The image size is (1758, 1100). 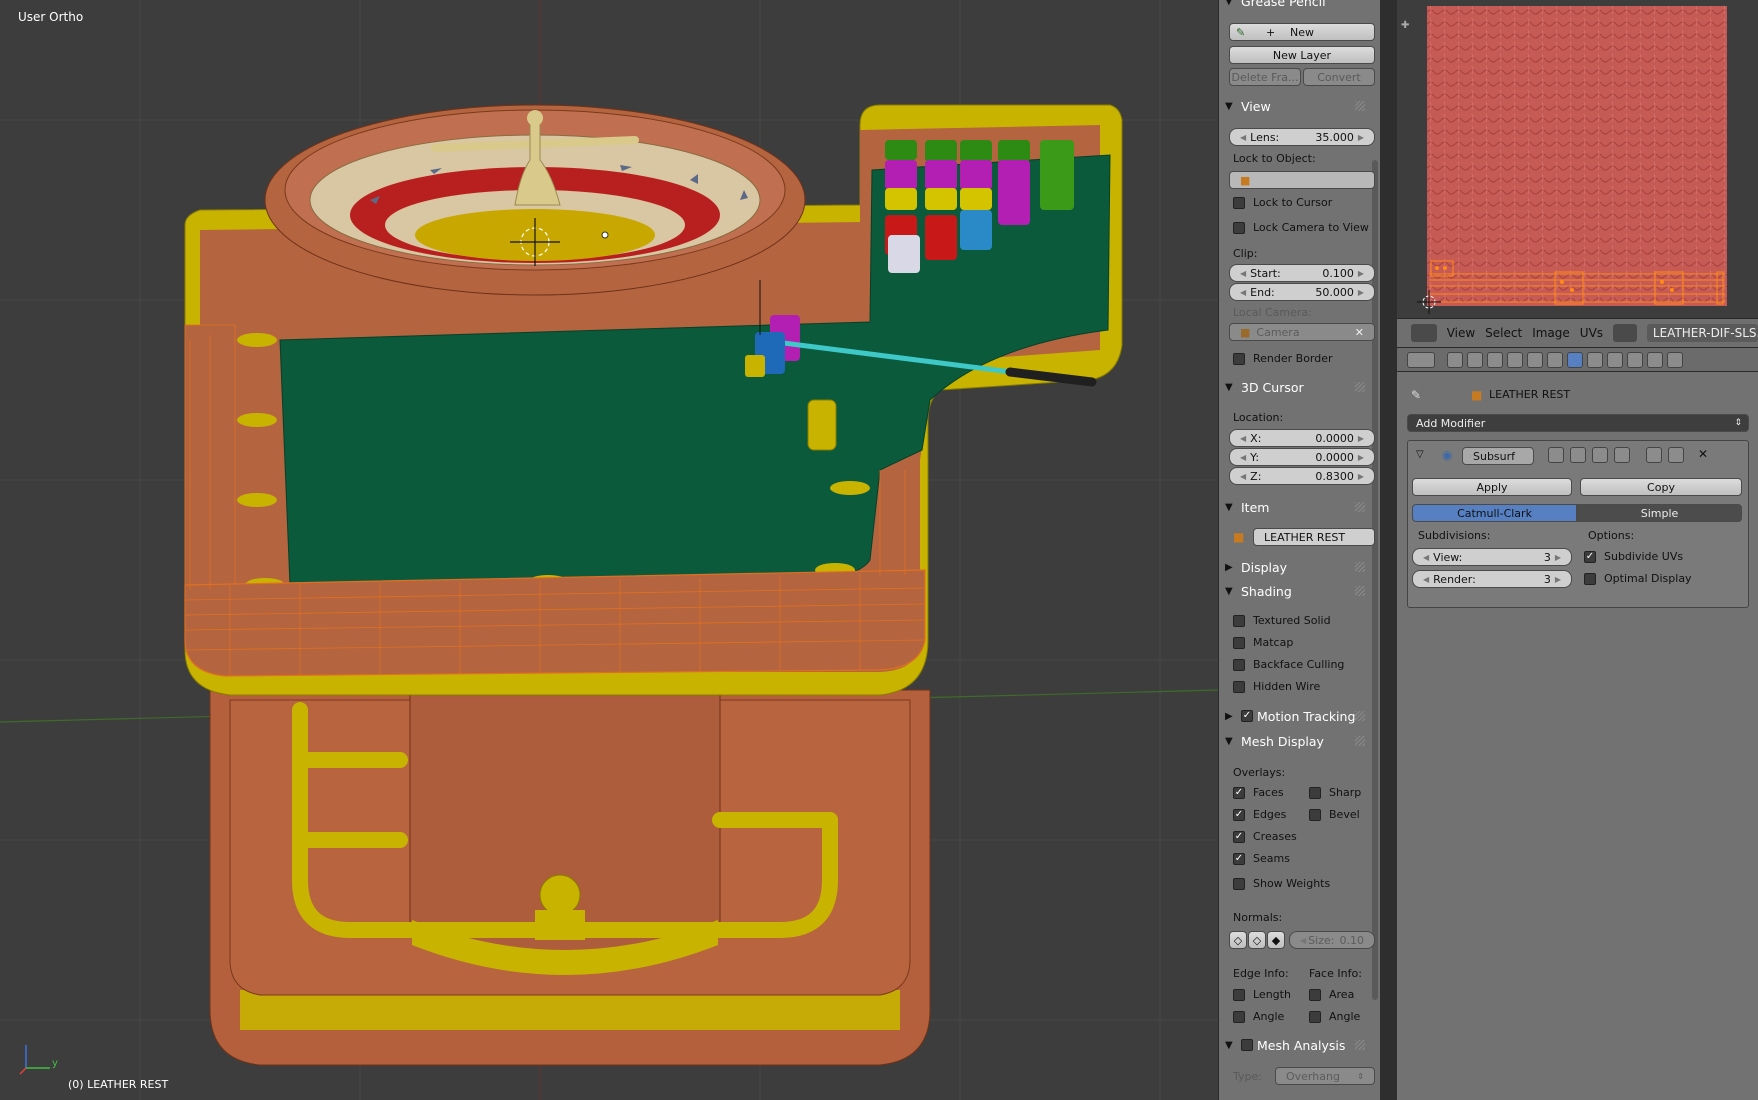 What do you see at coordinates (1659, 513) in the screenshot?
I see `simple-toggle: Simple` at bounding box center [1659, 513].